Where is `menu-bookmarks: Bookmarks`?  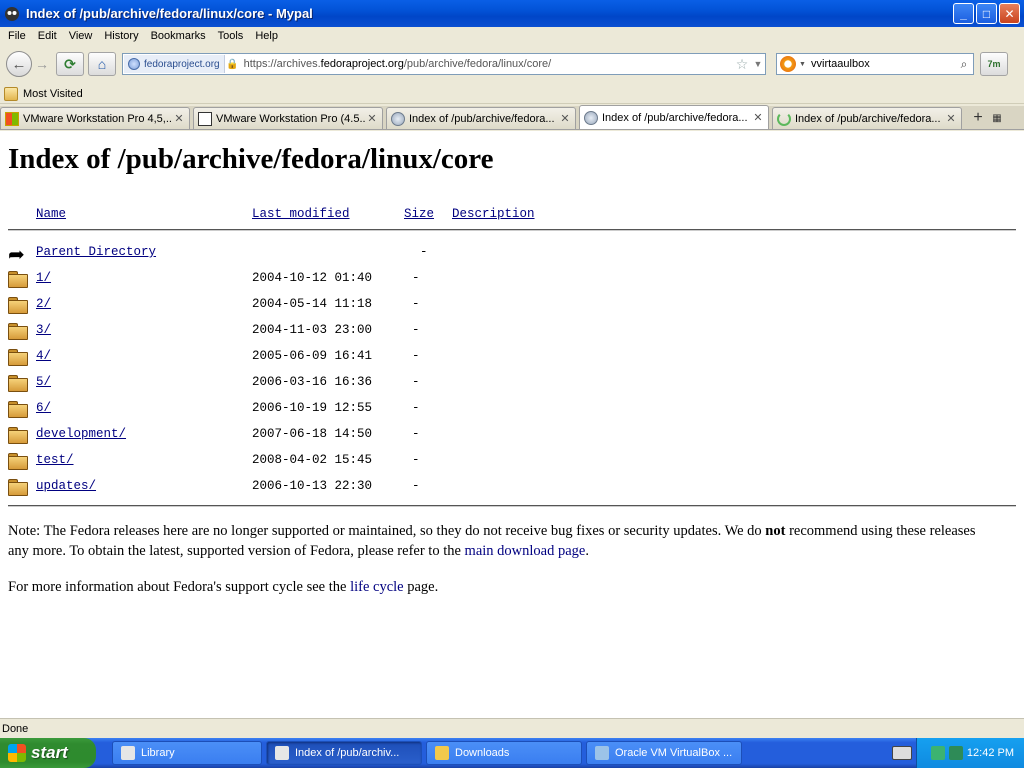 menu-bookmarks: Bookmarks is located at coordinates (178, 36).